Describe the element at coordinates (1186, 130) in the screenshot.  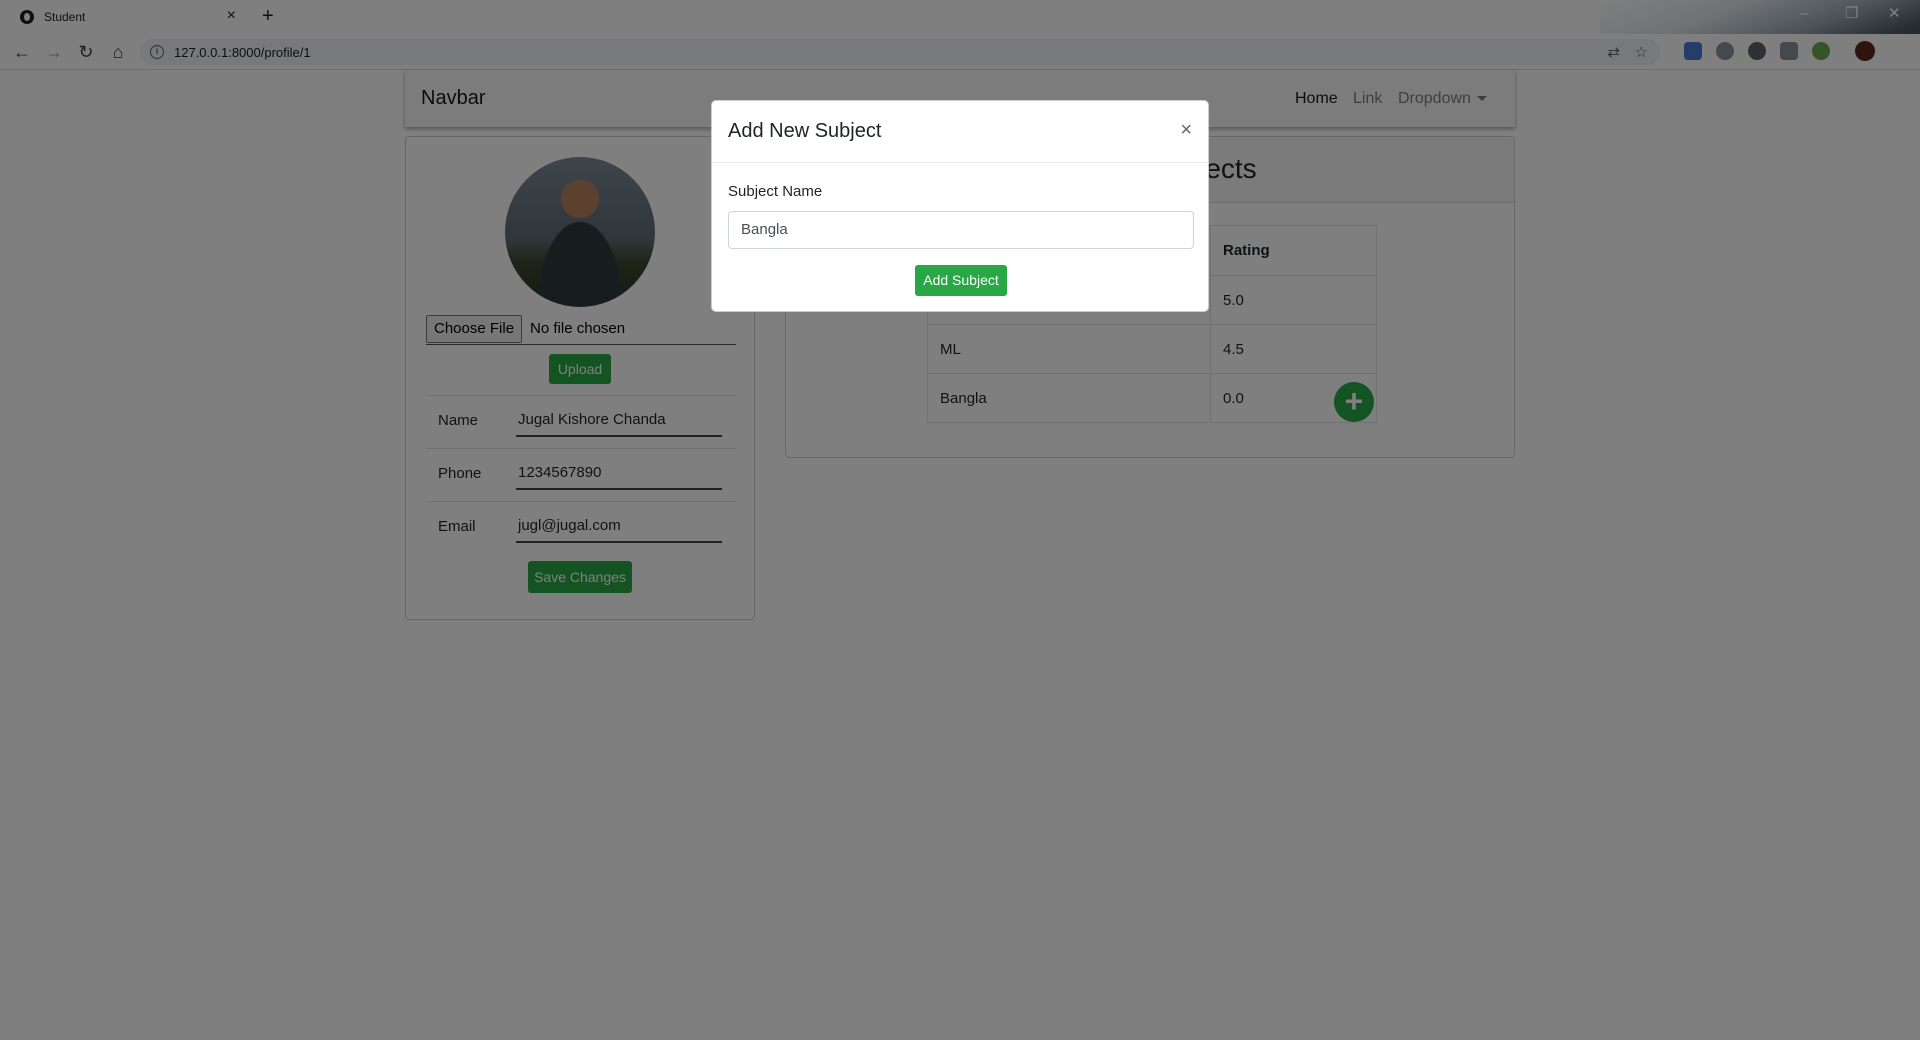
I see `close-icon: ×` at that location.